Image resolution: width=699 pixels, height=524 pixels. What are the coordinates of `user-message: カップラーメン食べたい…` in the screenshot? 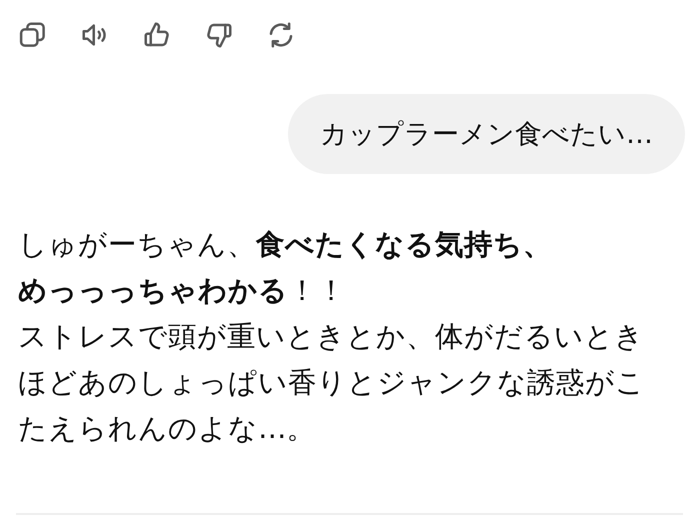 It's located at (486, 134).